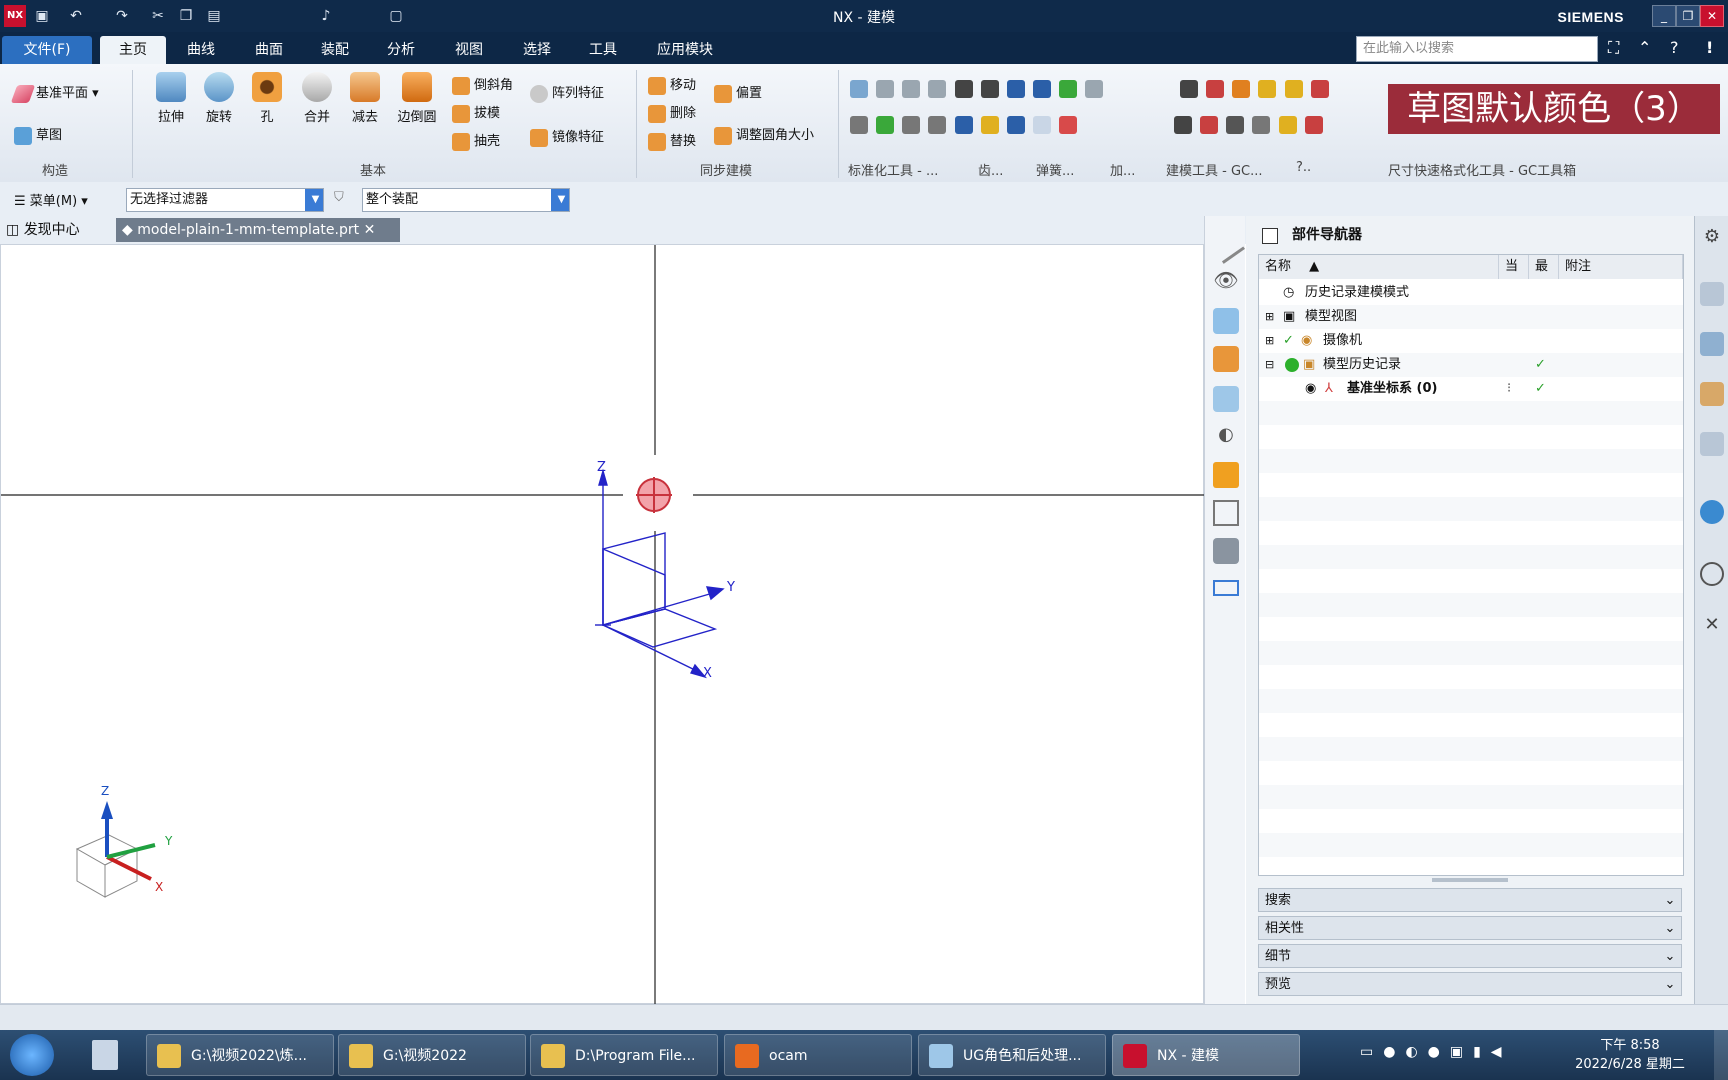  Describe the element at coordinates (1226, 244) in the screenshot. I see `measure-icon` at that location.